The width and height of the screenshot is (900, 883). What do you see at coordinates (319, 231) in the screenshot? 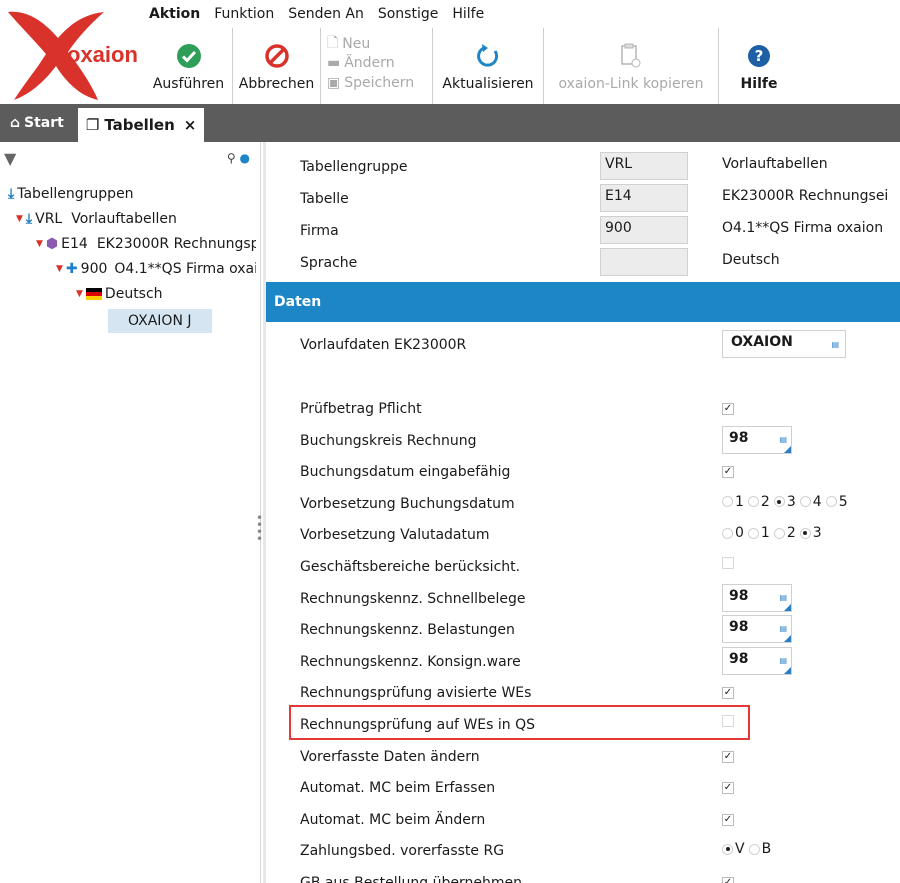
I see `header-label: Firma` at bounding box center [319, 231].